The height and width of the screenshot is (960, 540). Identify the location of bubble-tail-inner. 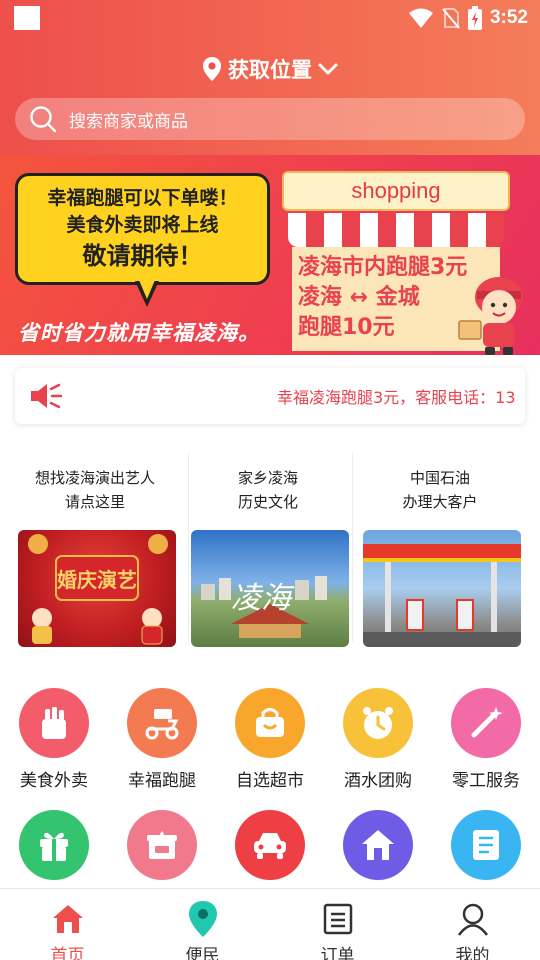
(147, 289).